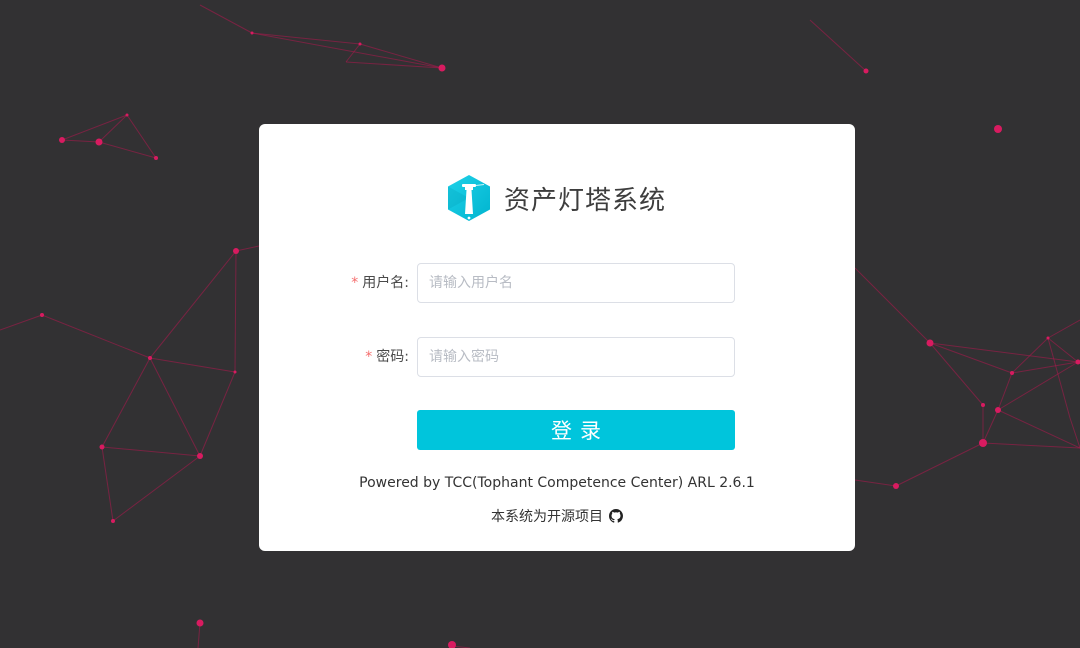 The width and height of the screenshot is (1080, 648). I want to click on lighthouse-icon, so click(469, 198).